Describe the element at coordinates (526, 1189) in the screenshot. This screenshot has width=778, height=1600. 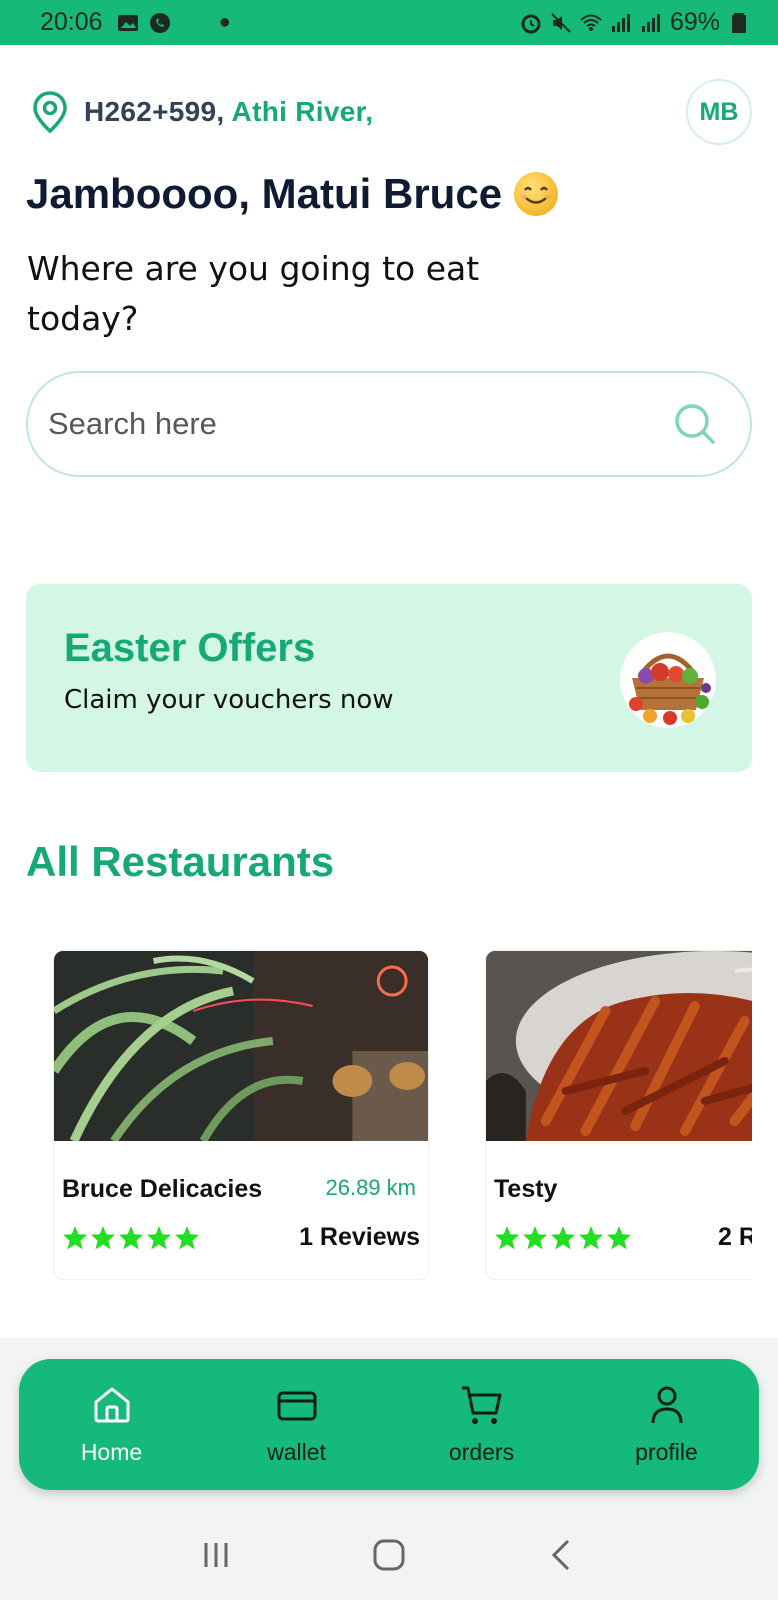
I see `restaurant-name: Testy` at that location.